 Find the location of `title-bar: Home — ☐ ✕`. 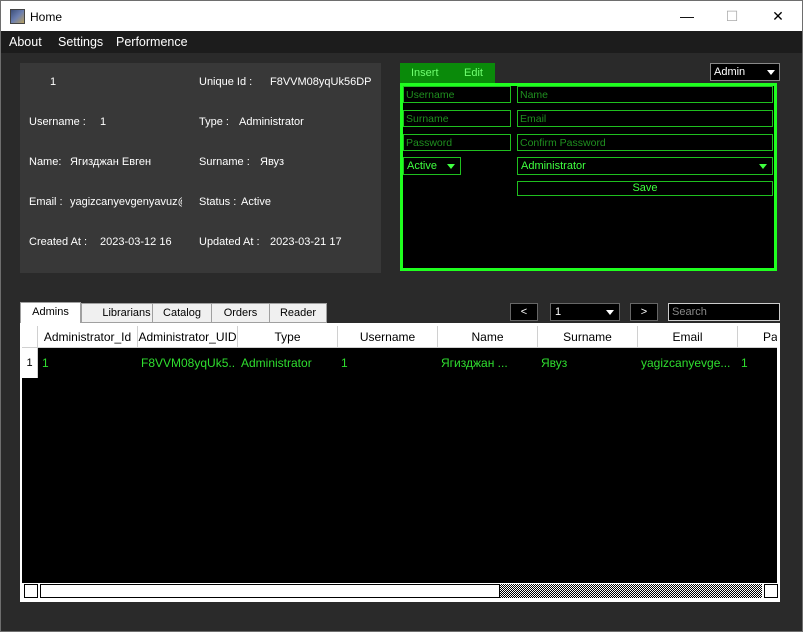

title-bar: Home — ☐ ✕ is located at coordinates (401, 15).